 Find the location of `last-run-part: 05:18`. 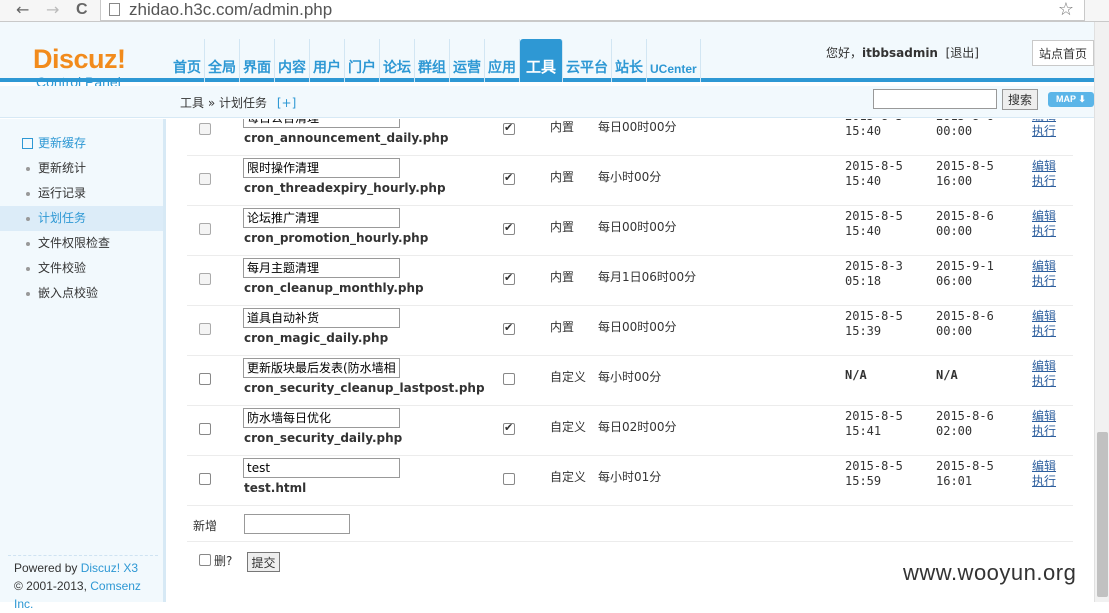

last-run-part: 05:18 is located at coordinates (863, 281).